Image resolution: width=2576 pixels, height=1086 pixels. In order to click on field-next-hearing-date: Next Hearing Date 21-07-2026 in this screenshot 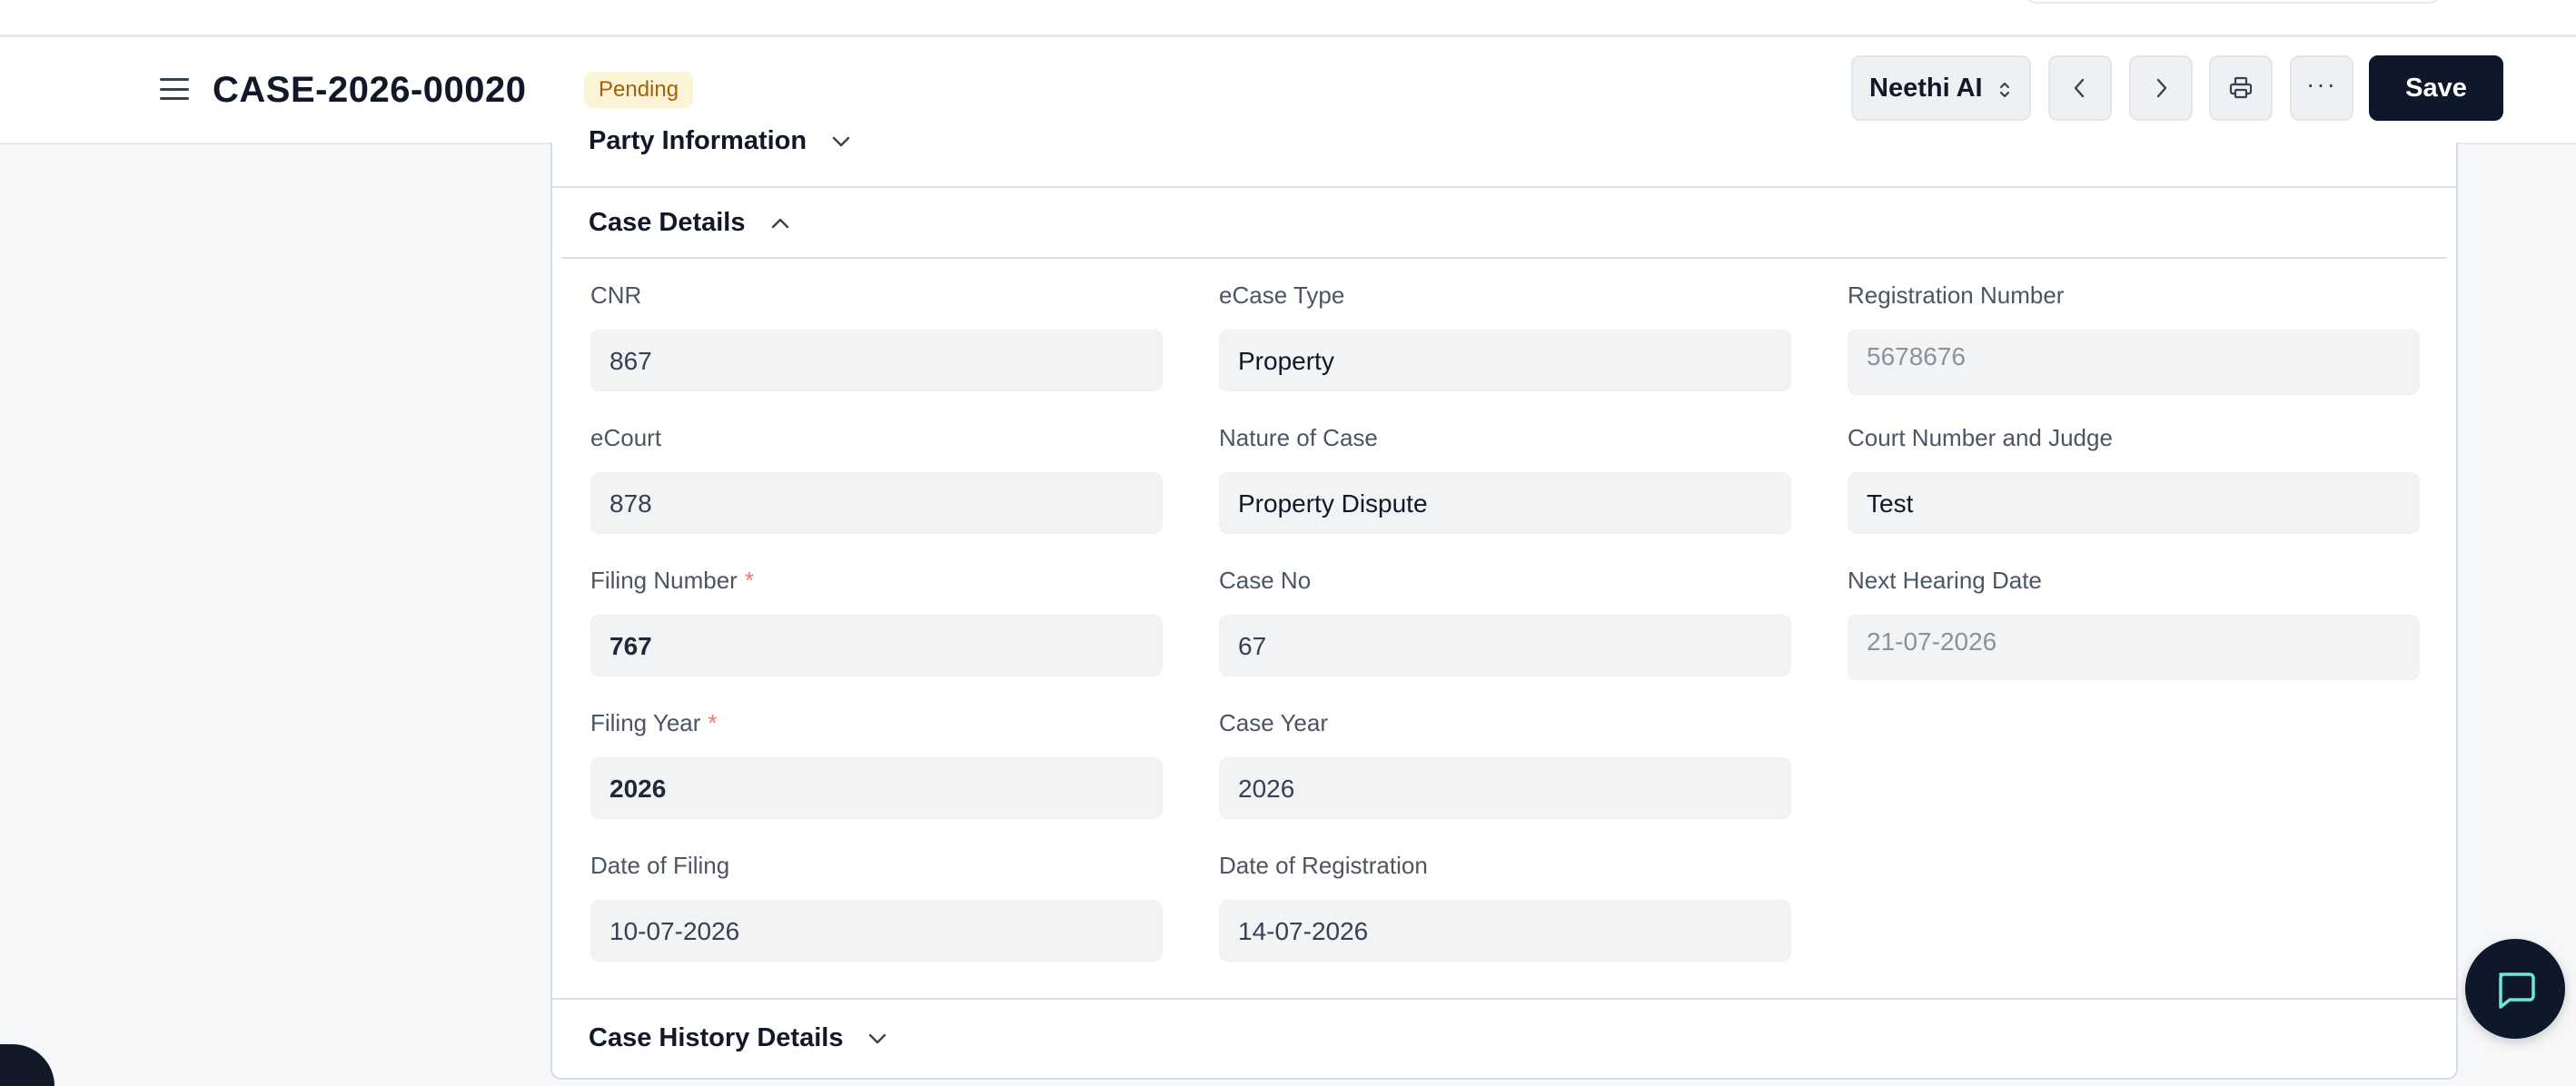, I will do `click(2134, 623)`.